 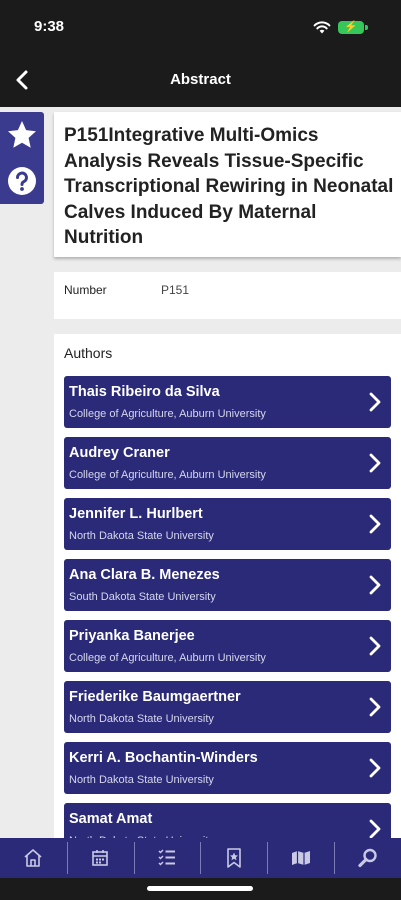 I want to click on bookmark-icon, so click(x=234, y=858).